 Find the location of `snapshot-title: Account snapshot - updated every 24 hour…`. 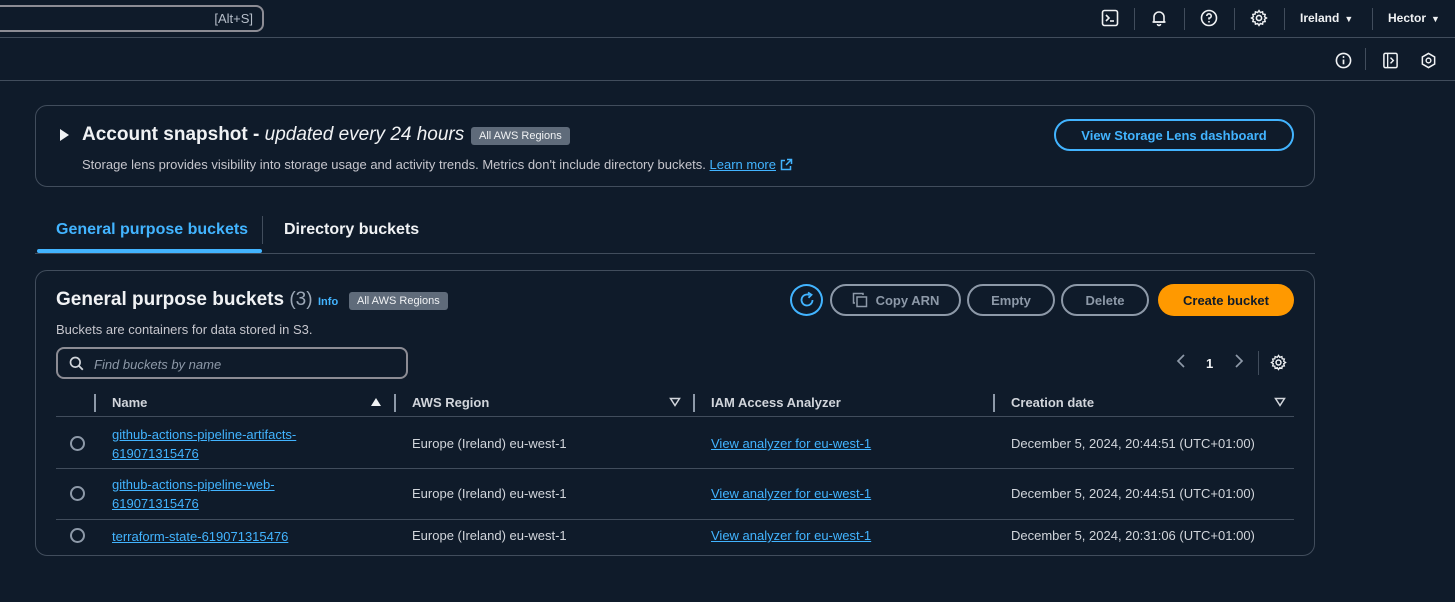

snapshot-title: Account snapshot - updated every 24 hour… is located at coordinates (273, 135).